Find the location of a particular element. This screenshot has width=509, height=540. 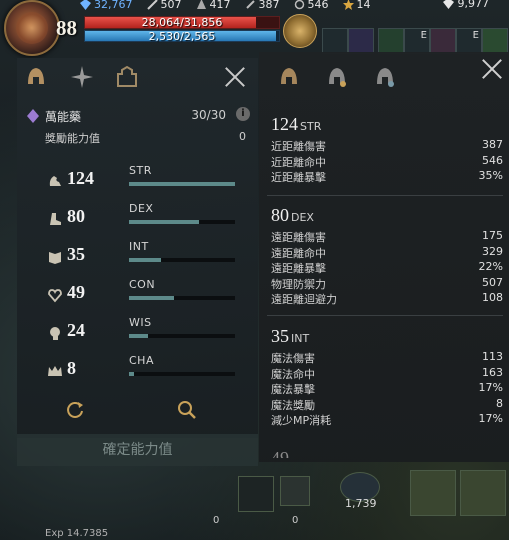

gem-icon is located at coordinates (85, 5).